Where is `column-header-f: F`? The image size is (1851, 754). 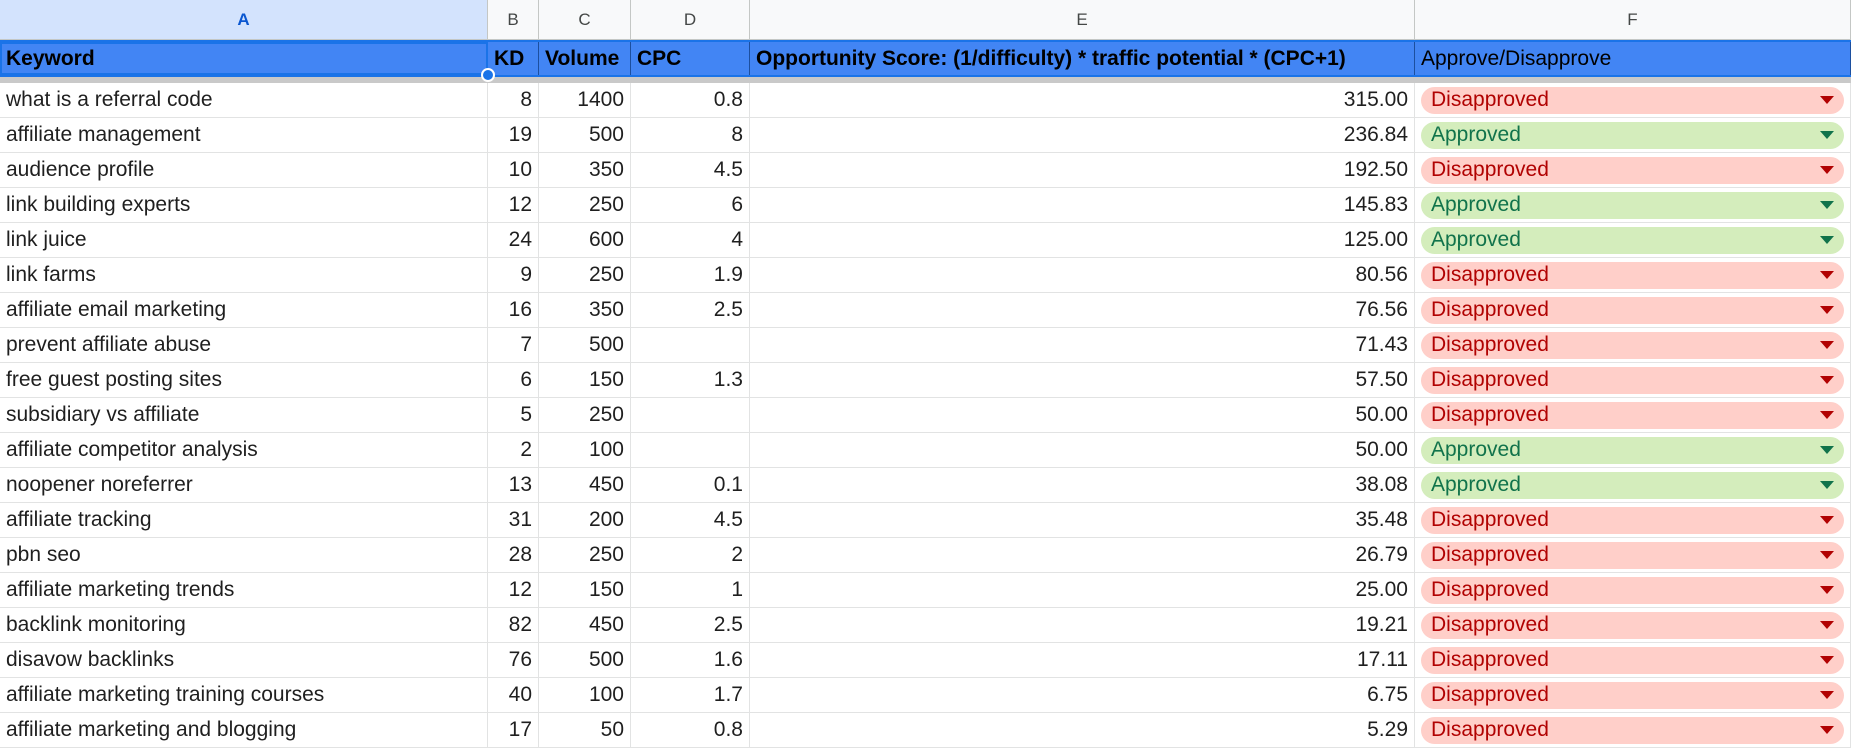 column-header-f: F is located at coordinates (1633, 19).